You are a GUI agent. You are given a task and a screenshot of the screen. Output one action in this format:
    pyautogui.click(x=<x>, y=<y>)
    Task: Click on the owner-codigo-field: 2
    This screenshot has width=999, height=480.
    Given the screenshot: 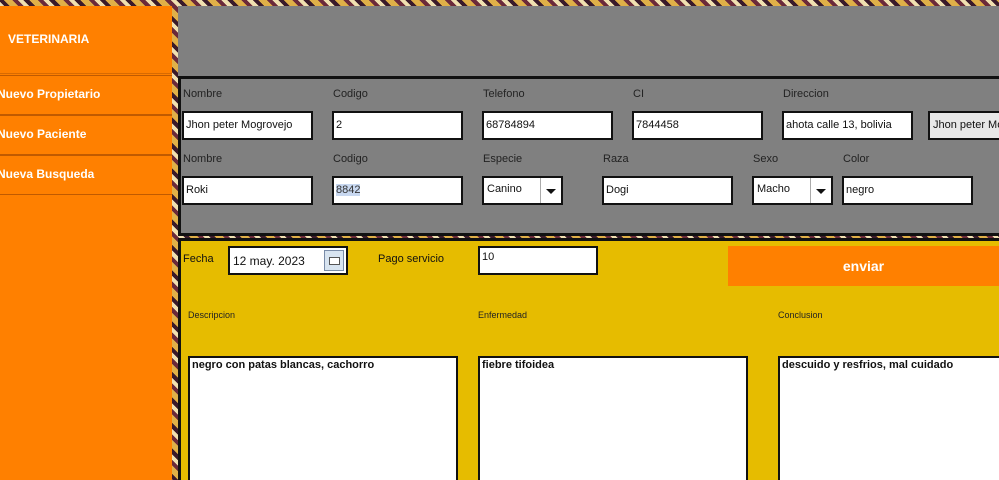 What is the action you would take?
    pyautogui.click(x=397, y=125)
    